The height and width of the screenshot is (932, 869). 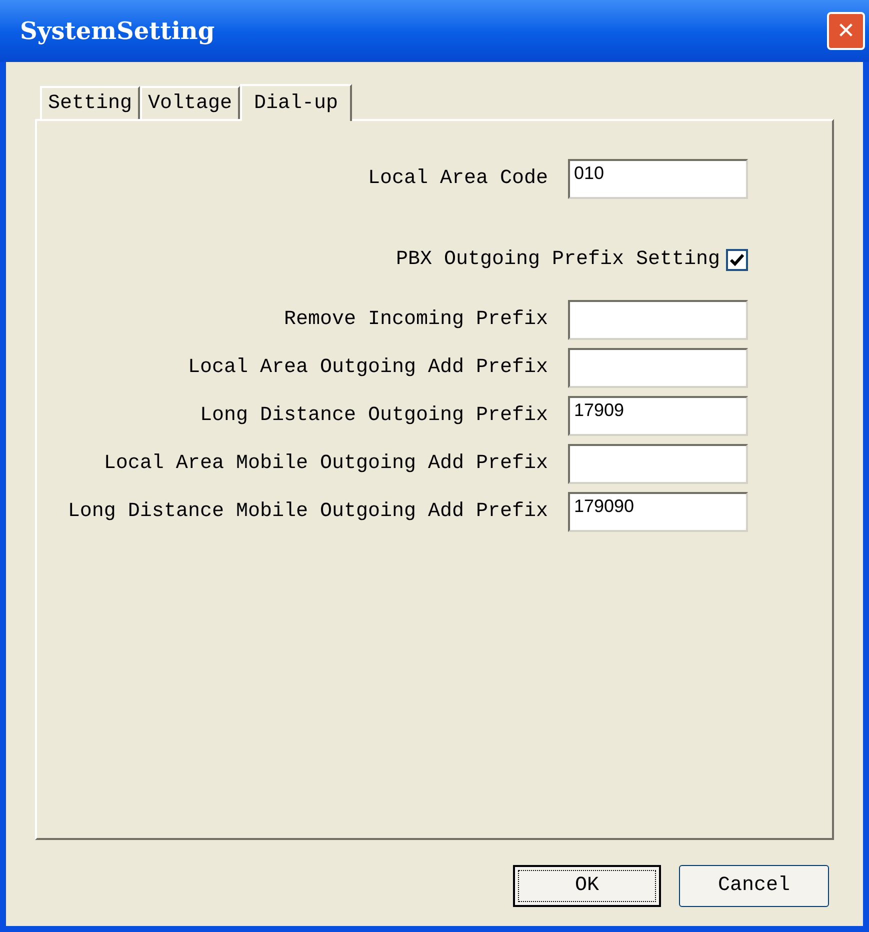 I want to click on dialog-button: Cancel, so click(x=754, y=886).